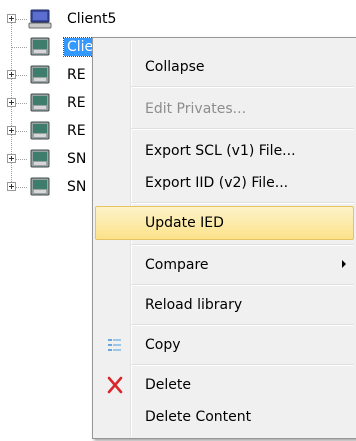 The width and height of the screenshot is (356, 441). What do you see at coordinates (198, 417) in the screenshot?
I see `menu-item-label: Delete Content` at bounding box center [198, 417].